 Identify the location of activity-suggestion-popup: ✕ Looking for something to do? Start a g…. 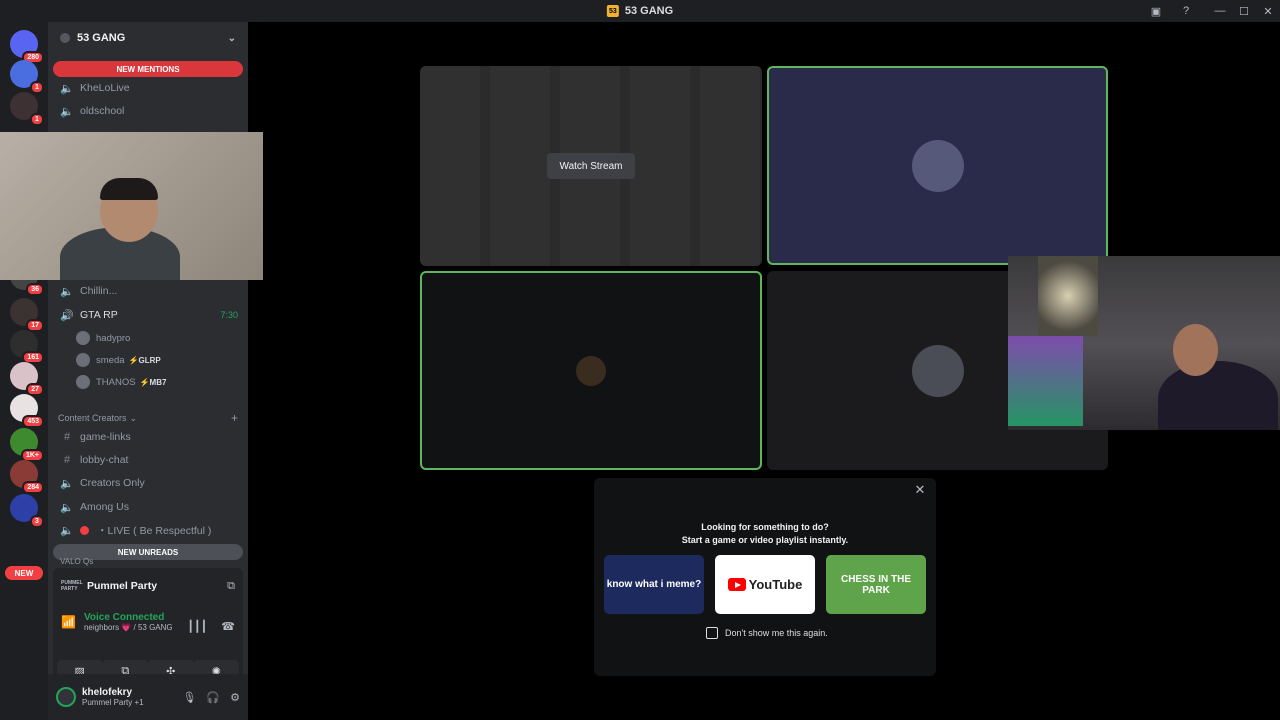
(765, 577).